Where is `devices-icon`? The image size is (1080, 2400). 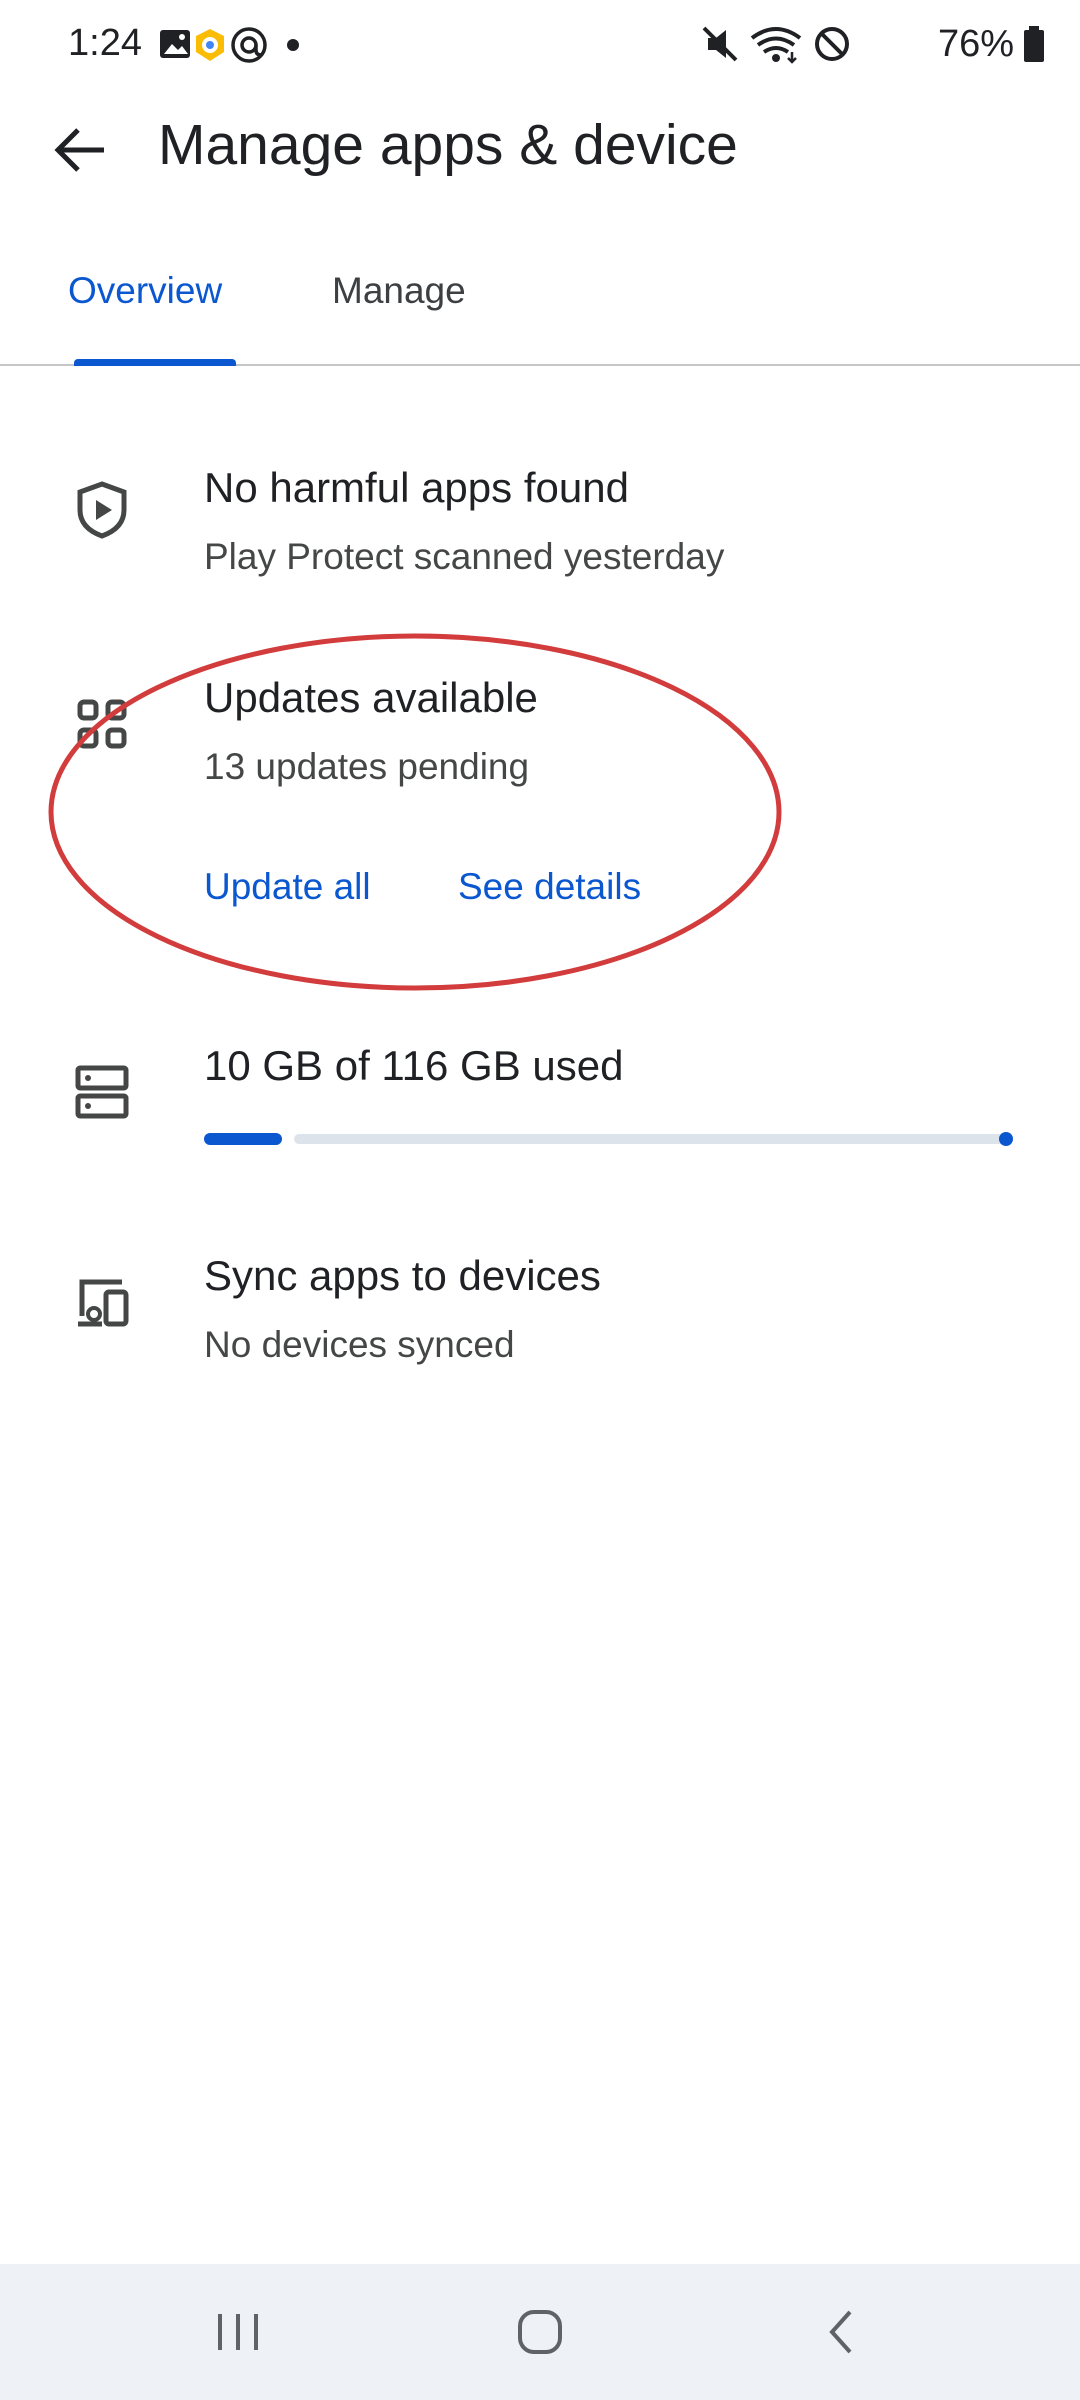
devices-icon is located at coordinates (103, 1303).